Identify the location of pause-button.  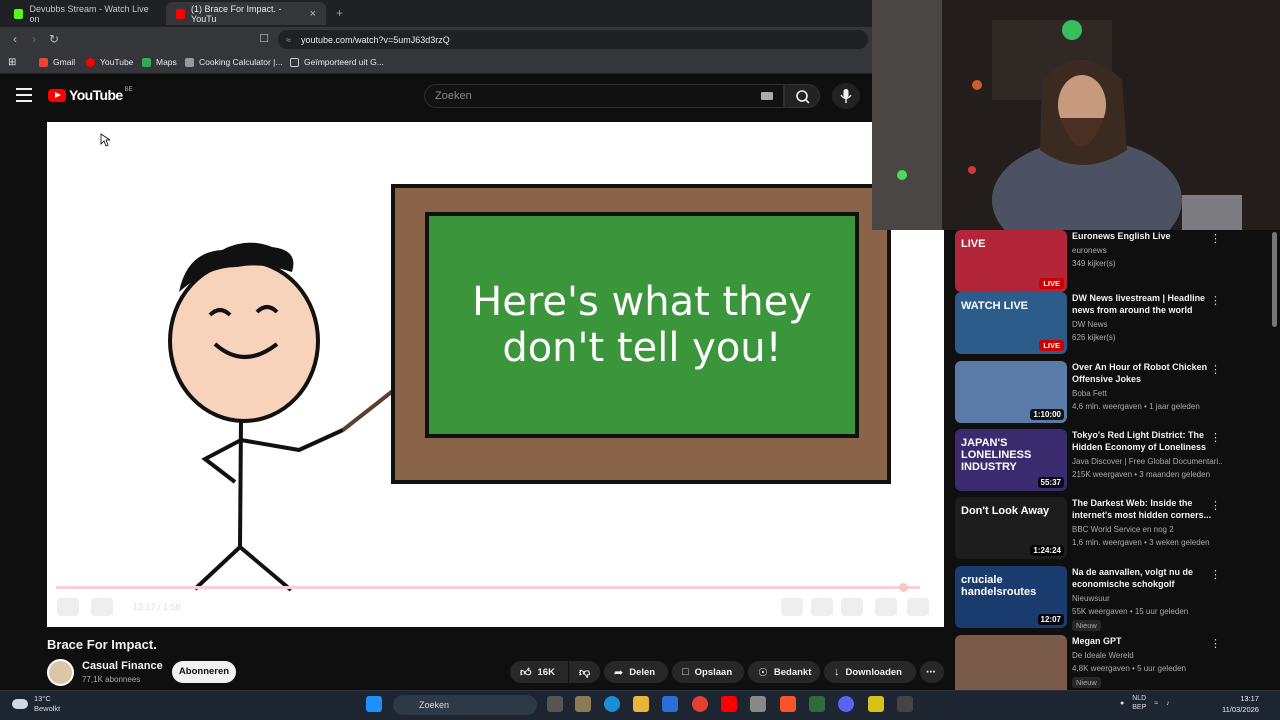
(68, 607).